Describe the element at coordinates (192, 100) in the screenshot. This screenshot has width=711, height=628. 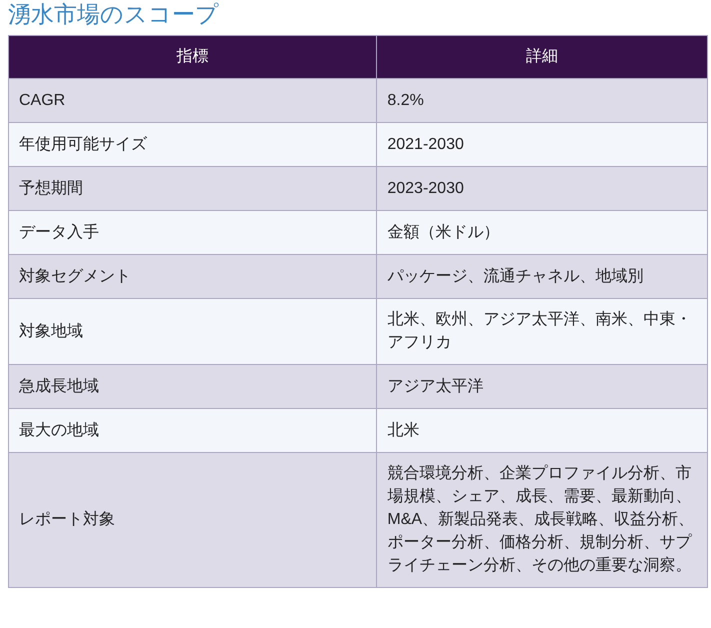
I see `table-cell: CAGR` at that location.